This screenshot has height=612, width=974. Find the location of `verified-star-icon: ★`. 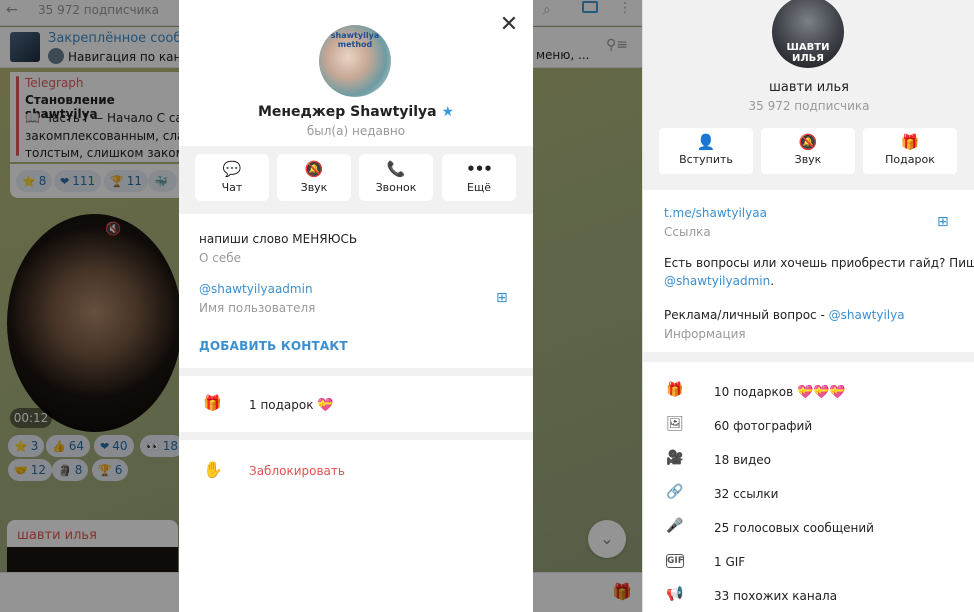

verified-star-icon: ★ is located at coordinates (448, 112).